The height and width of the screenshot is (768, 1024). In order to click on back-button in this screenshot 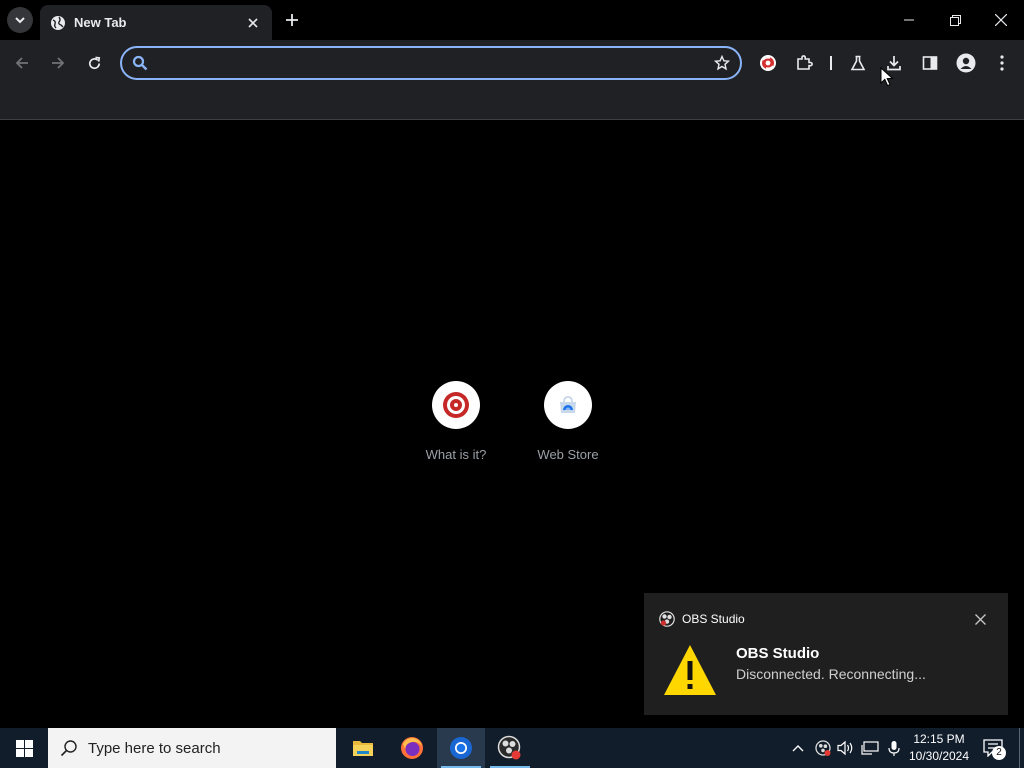, I will do `click(22, 63)`.